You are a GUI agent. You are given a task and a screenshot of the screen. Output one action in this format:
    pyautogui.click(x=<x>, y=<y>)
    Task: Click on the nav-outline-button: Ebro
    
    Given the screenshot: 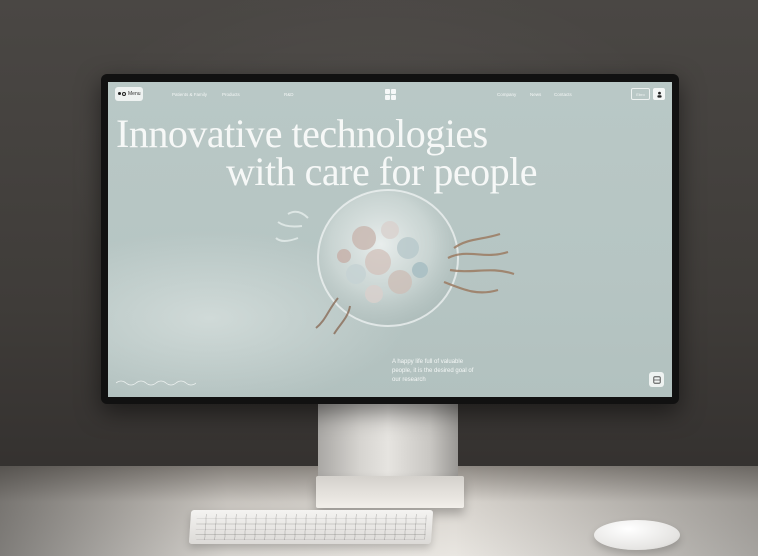 What is the action you would take?
    pyautogui.click(x=640, y=94)
    